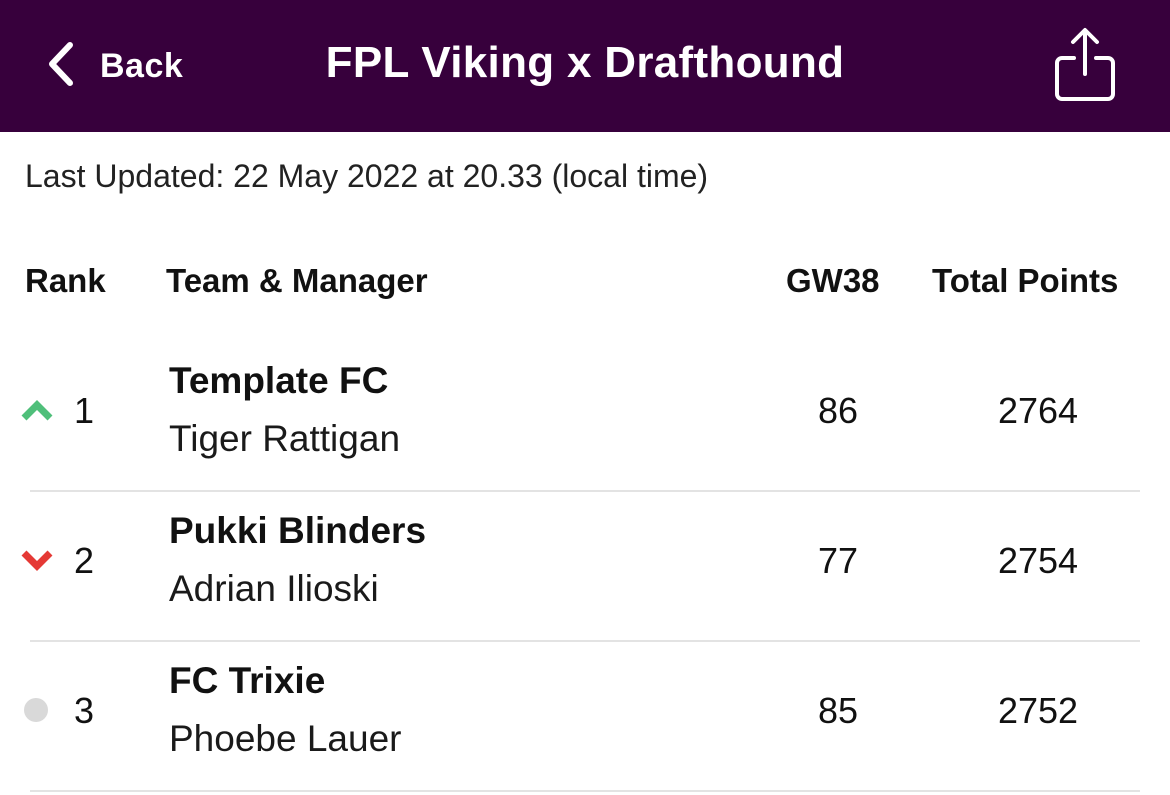  Describe the element at coordinates (37, 410) in the screenshot. I see `rank-up-icon` at that location.